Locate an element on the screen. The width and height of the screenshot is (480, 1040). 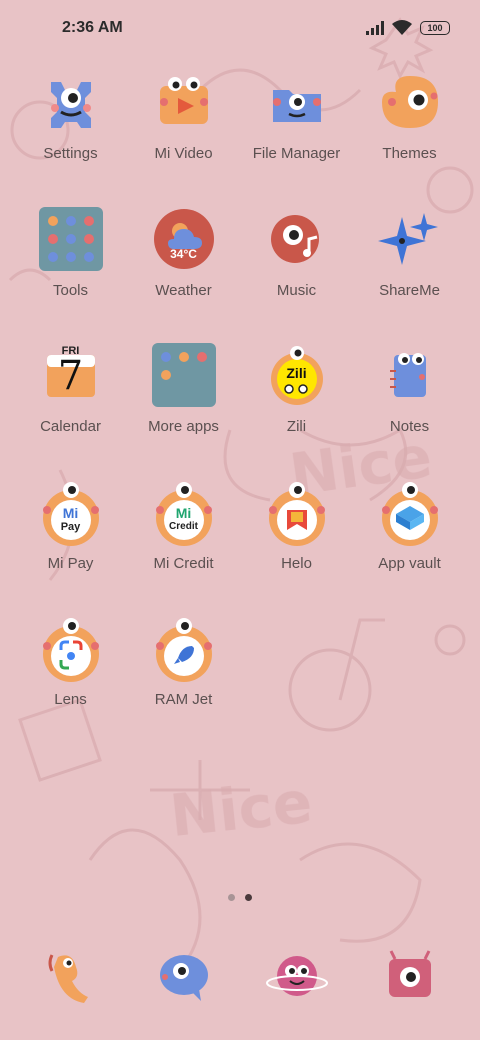
page-indicator is located at coordinates (240, 897).